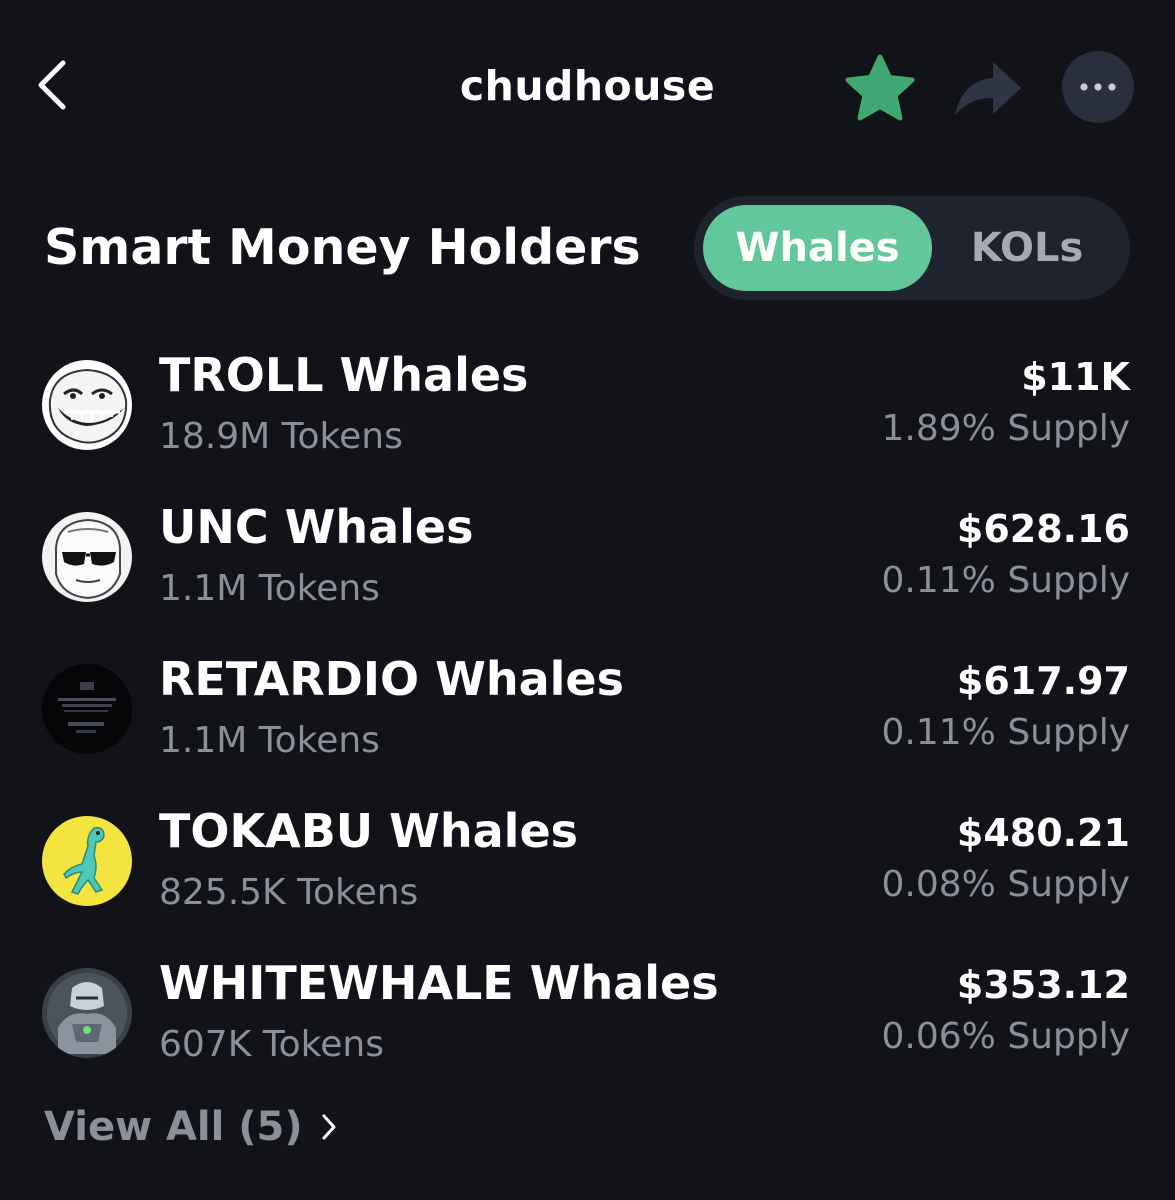  What do you see at coordinates (173, 1127) in the screenshot?
I see `view-all-label: View All (5)` at bounding box center [173, 1127].